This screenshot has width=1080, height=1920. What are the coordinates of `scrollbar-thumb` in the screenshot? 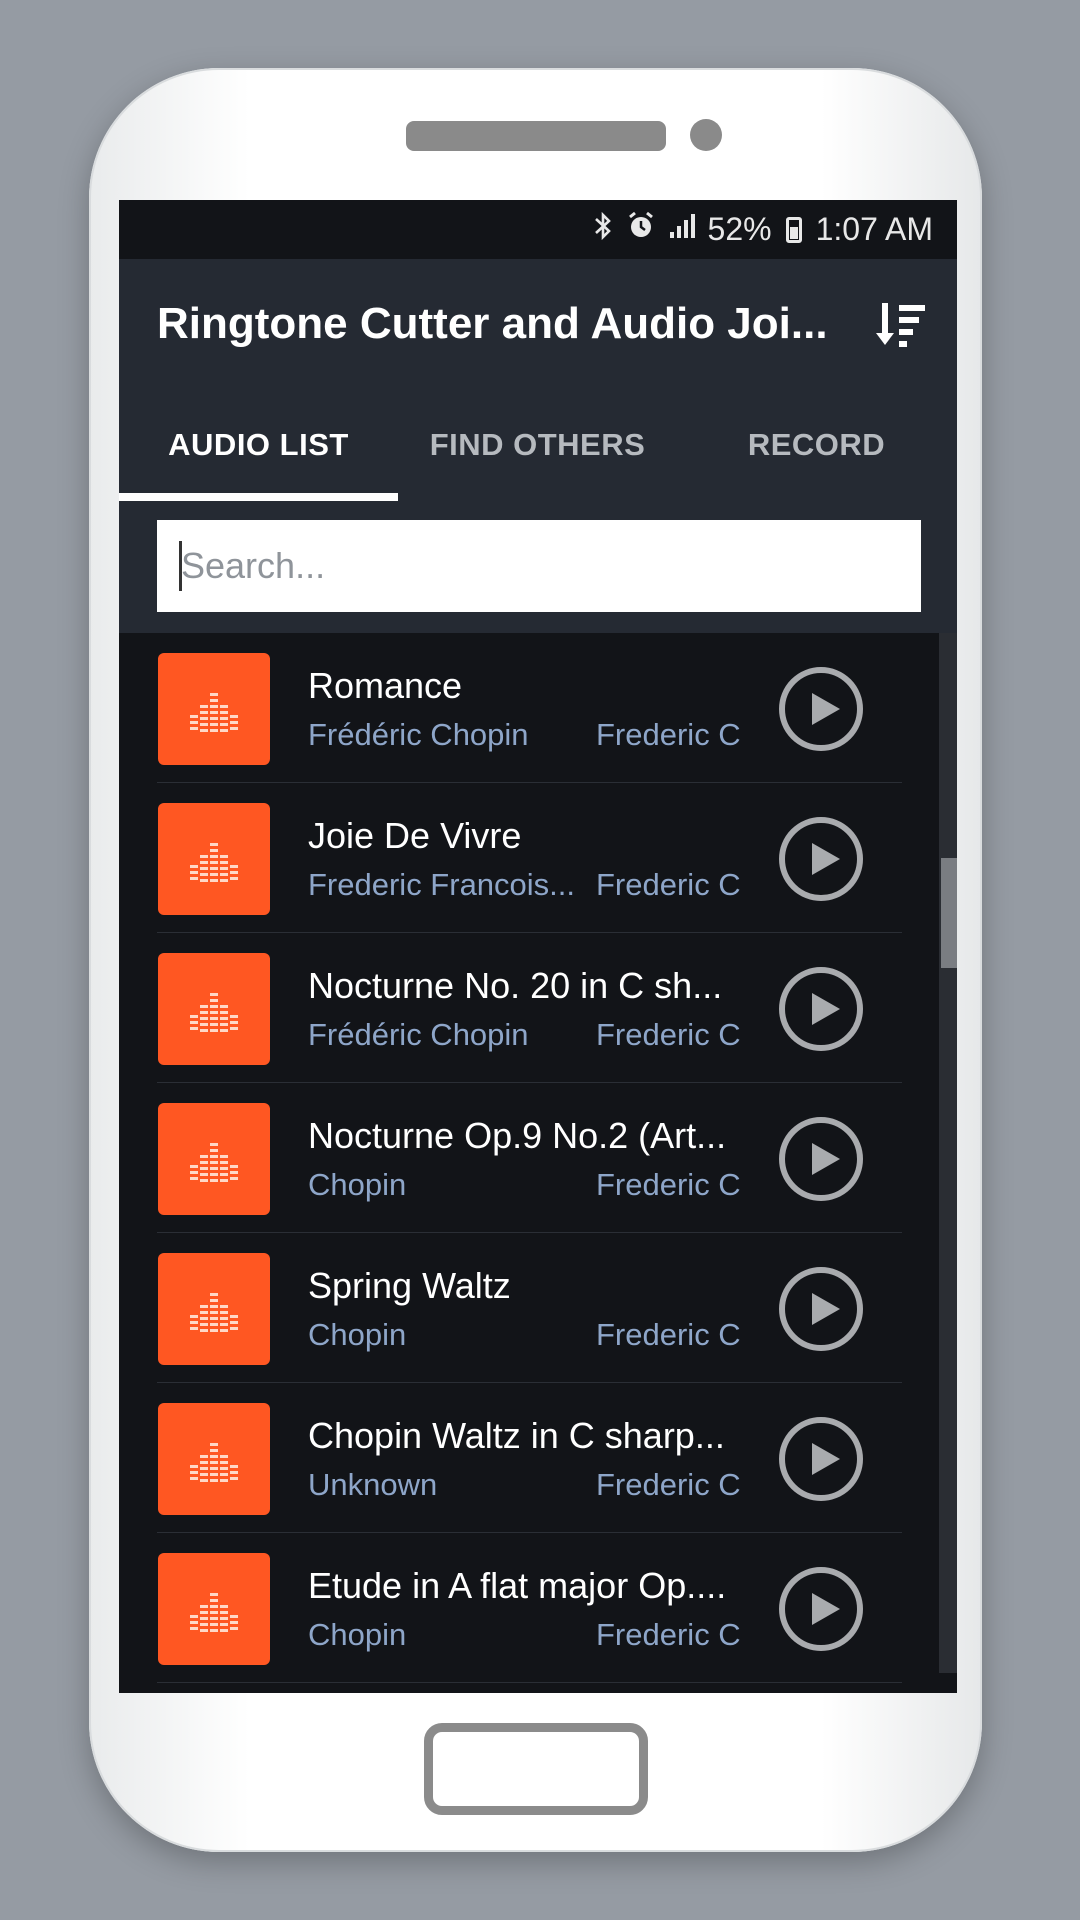 It's located at (949, 913).